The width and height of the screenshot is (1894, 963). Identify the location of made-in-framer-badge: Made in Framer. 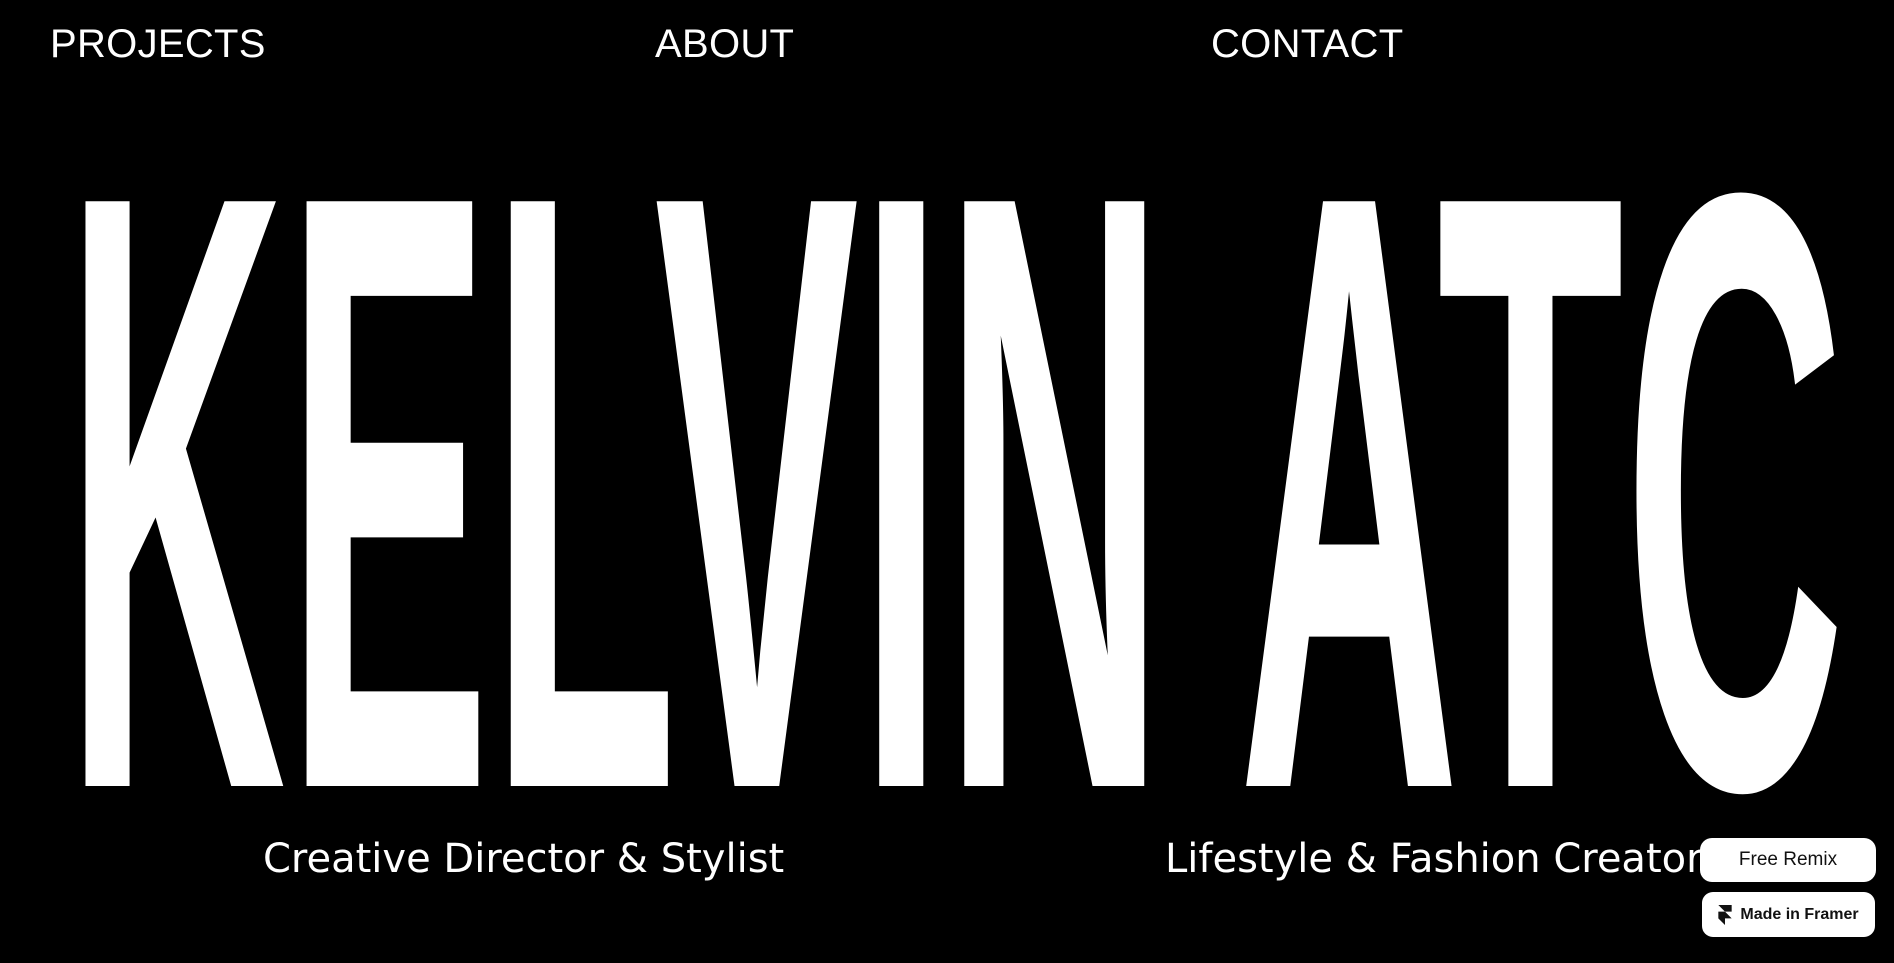
(1788, 914).